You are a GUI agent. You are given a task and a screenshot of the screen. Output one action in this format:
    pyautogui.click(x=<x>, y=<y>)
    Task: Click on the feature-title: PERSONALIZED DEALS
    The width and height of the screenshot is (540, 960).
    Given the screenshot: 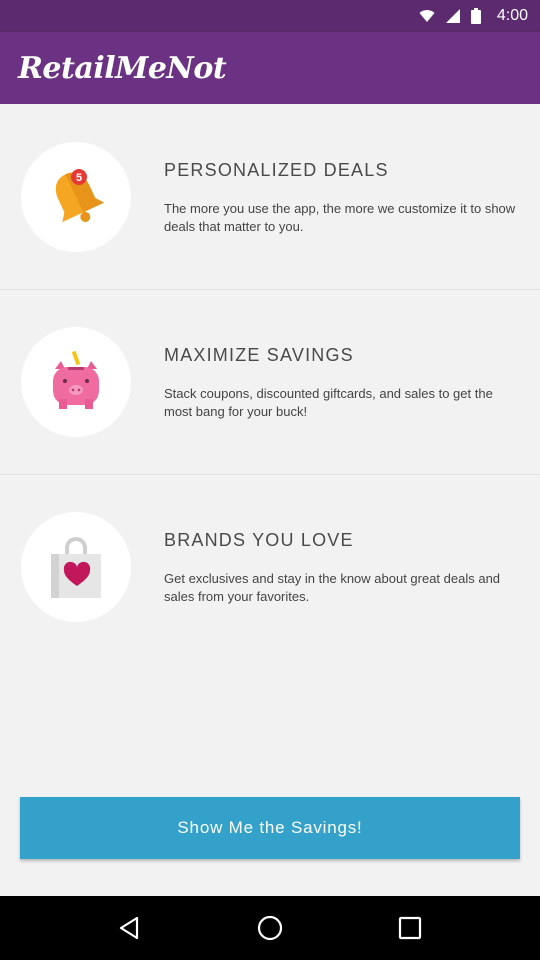 What is the action you would take?
    pyautogui.click(x=276, y=170)
    